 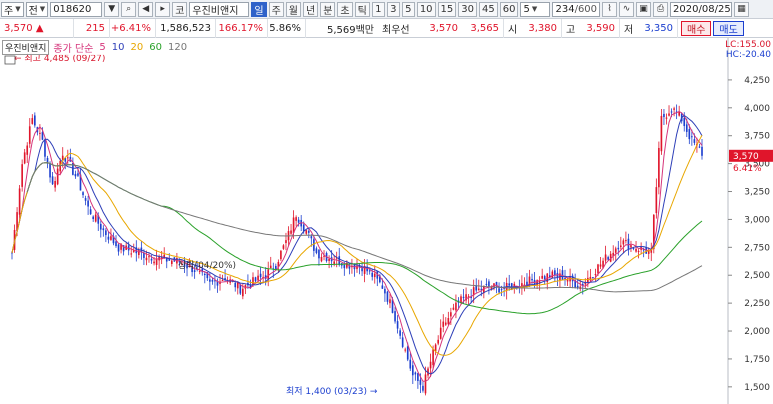 What do you see at coordinates (177, 47) in the screenshot?
I see `legend-ma-120: 120` at bounding box center [177, 47].